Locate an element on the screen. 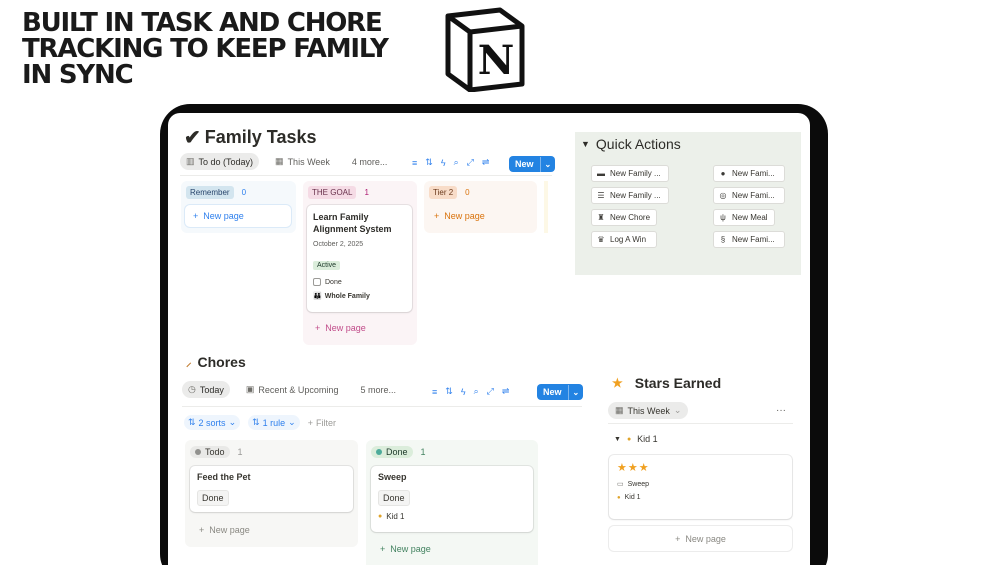 This screenshot has width=1005, height=565. headline-line-2: TRACKING TO KEEP FAMILY is located at coordinates (205, 49).